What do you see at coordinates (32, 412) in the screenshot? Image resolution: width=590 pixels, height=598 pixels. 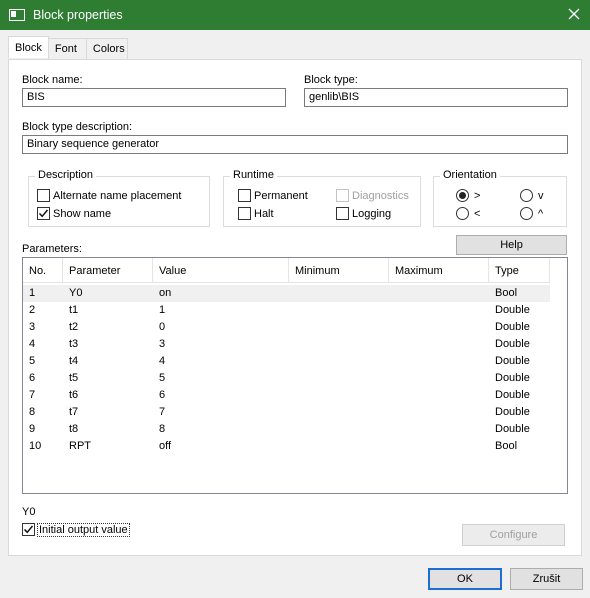 I see `cell-no: 8` at bounding box center [32, 412].